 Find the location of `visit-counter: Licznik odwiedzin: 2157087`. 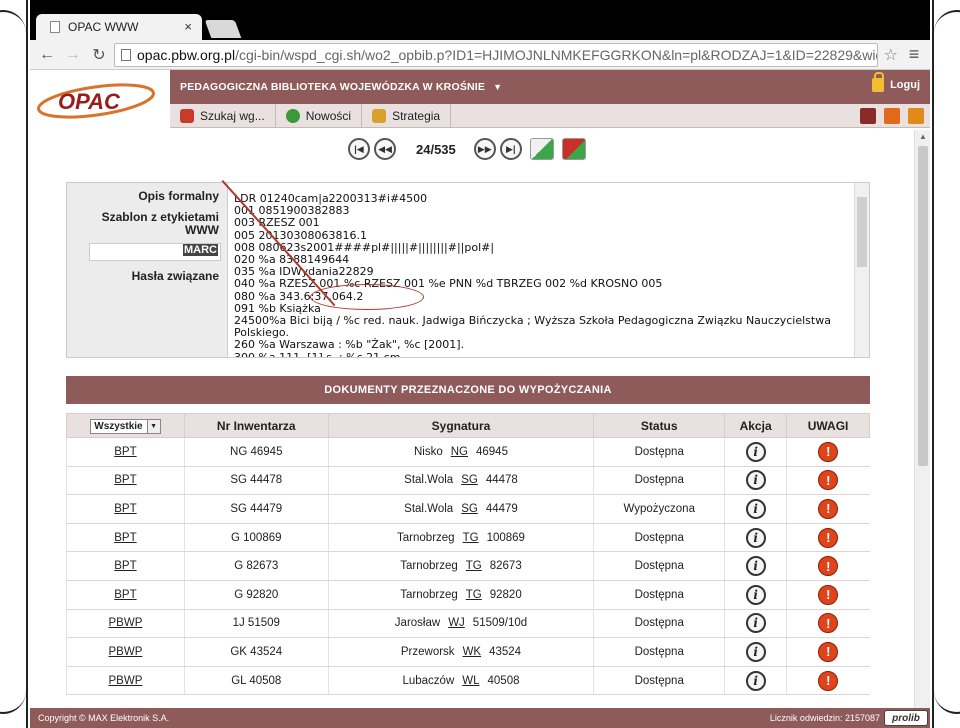

visit-counter: Licznik odwiedzin: 2157087 is located at coordinates (824, 718).